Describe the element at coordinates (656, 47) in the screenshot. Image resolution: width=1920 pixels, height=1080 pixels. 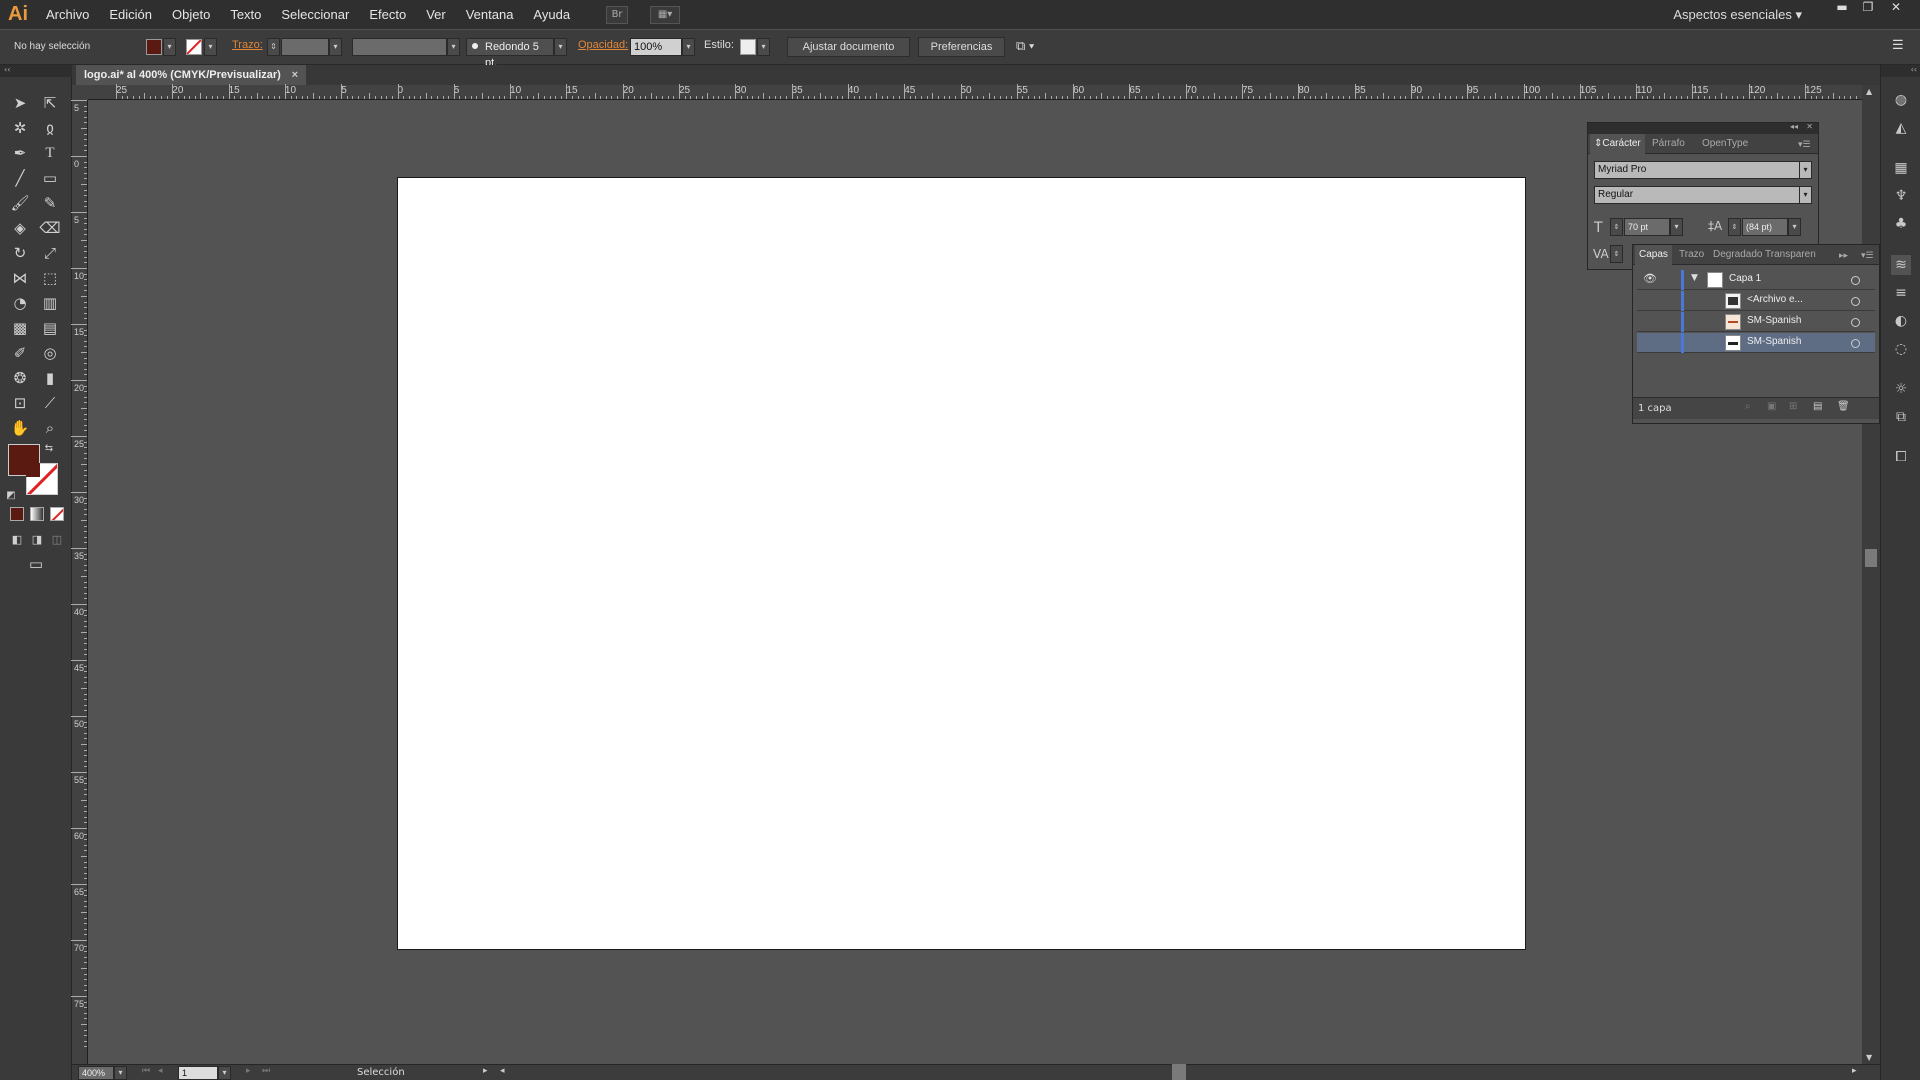
I see `opacity-field: 100%` at that location.